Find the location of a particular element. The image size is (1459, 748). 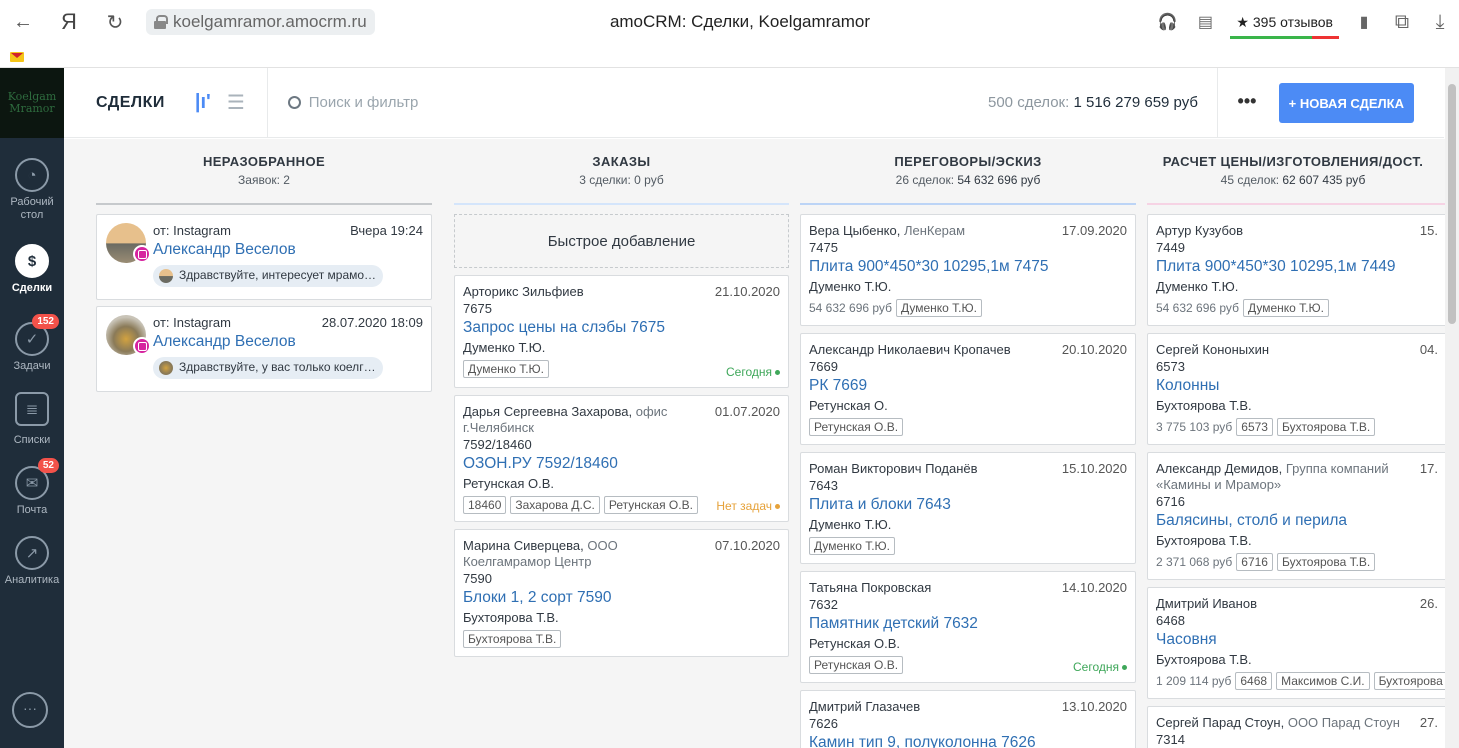

deal-title-link: Камин тип 9, полуколонна 7626 is located at coordinates (968, 740).